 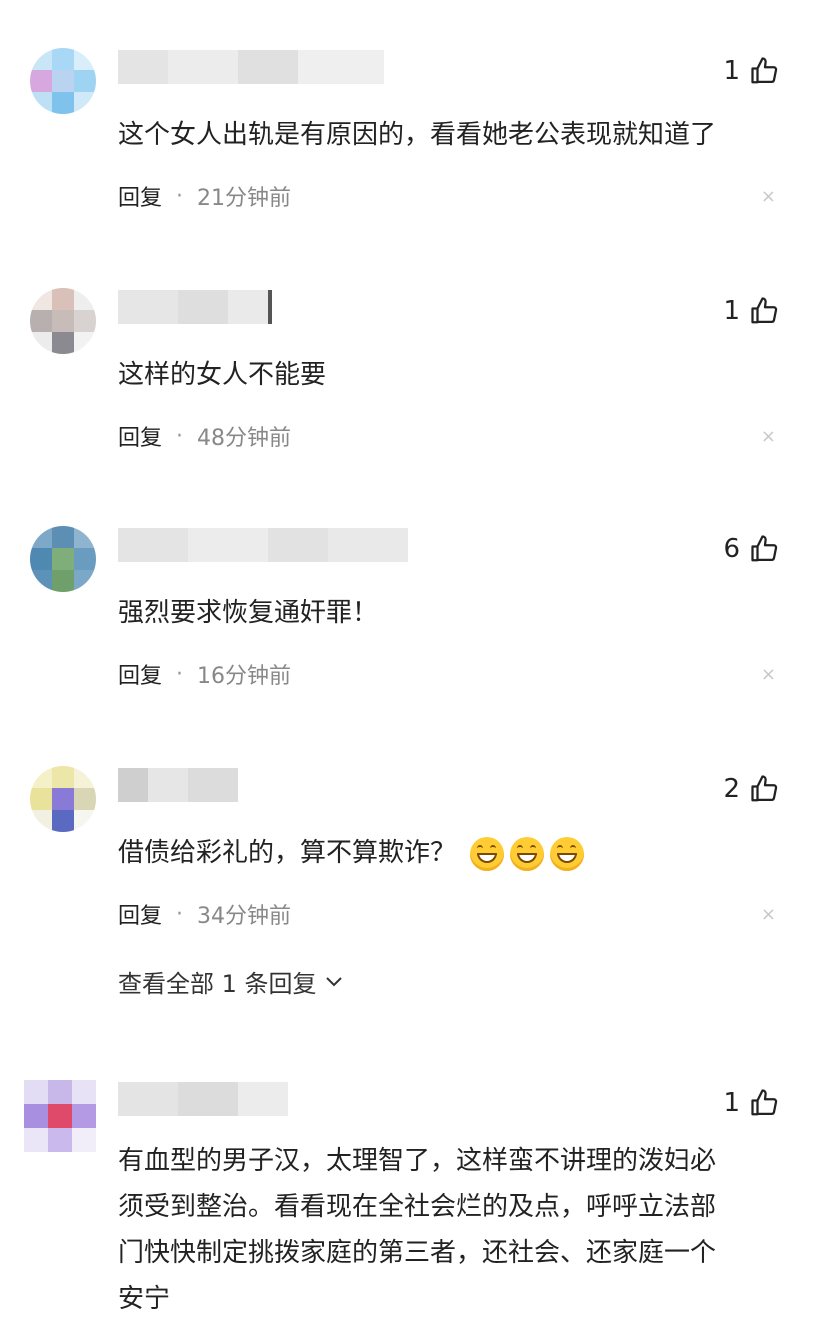 I want to click on comment-text-content: 借债给彩礼的，算不算欺诈？, so click(x=287, y=853).